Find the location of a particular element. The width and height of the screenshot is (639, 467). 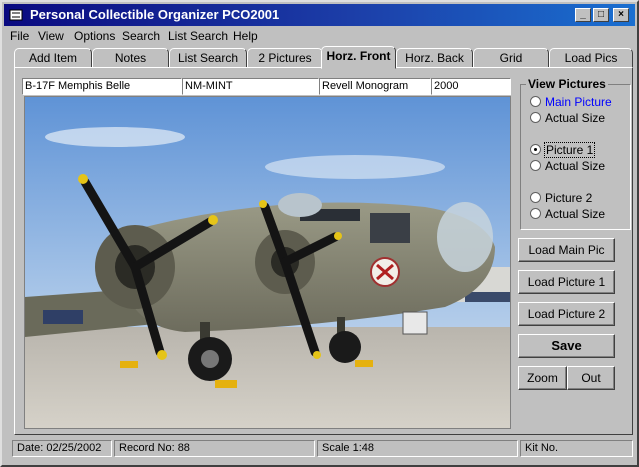

condition-field: NM-MINT is located at coordinates (250, 86).